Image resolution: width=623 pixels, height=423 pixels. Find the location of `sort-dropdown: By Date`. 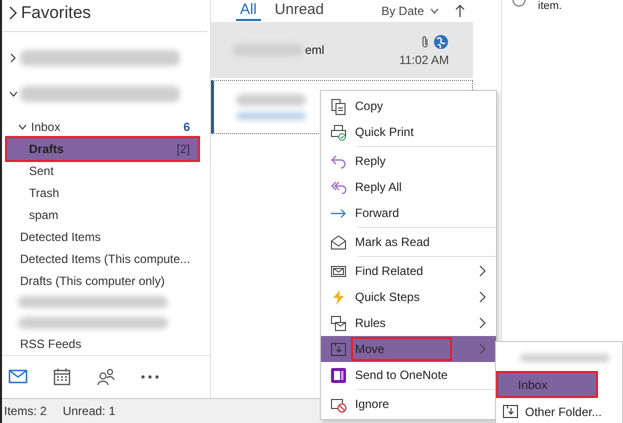

sort-dropdown: By Date is located at coordinates (402, 11).